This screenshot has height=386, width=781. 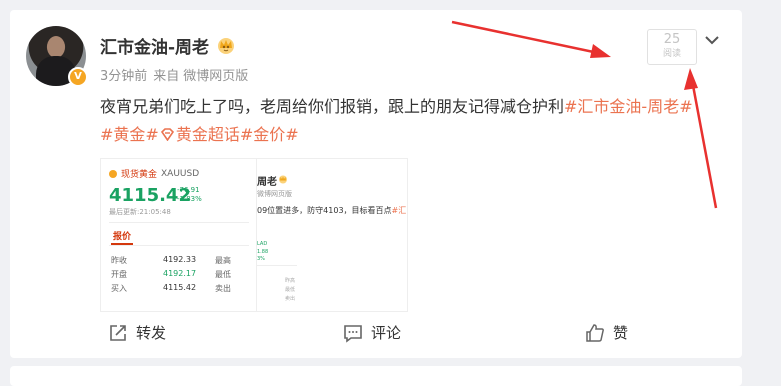 I want to click on comment-label: 评论, so click(x=386, y=333).